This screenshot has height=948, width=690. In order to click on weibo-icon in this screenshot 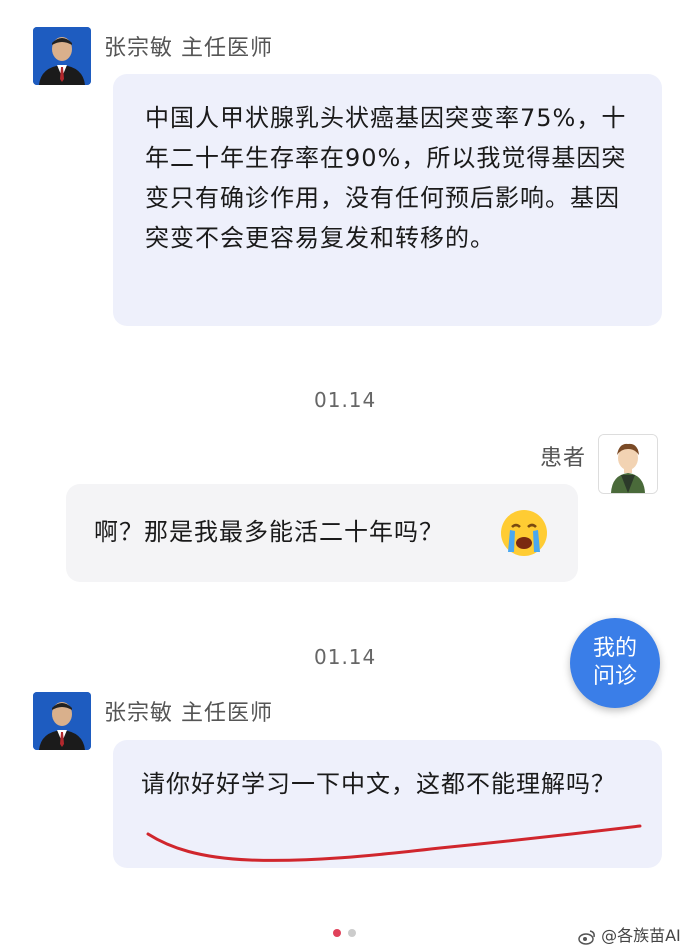, I will do `click(586, 937)`.